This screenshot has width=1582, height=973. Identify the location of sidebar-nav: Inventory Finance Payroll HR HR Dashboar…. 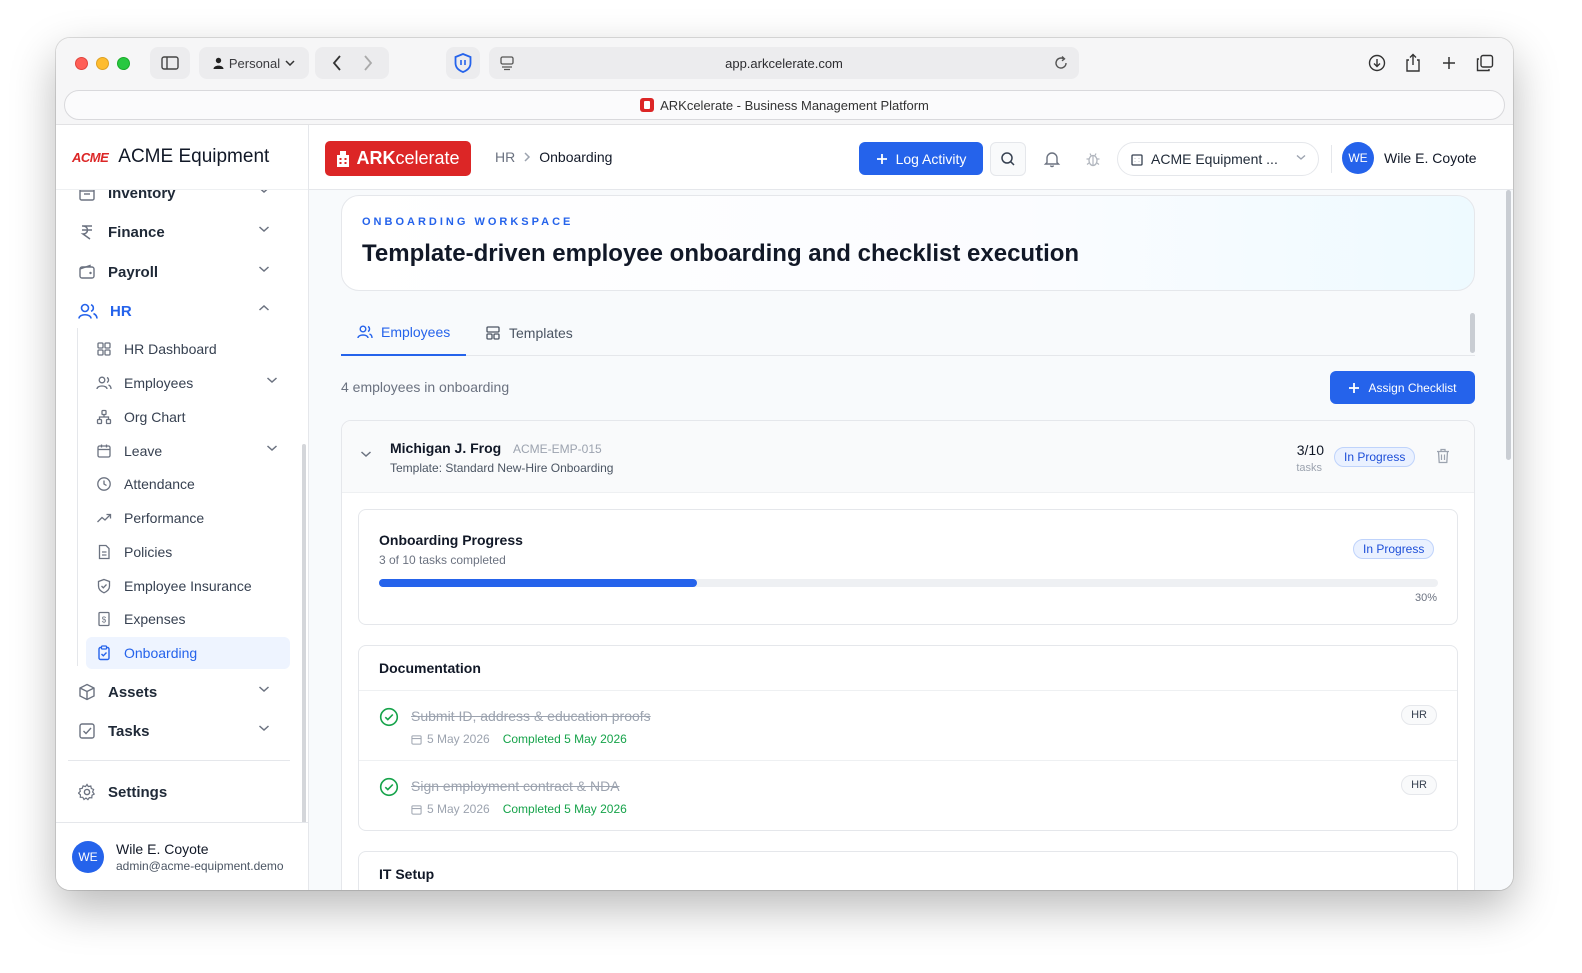
(182, 506).